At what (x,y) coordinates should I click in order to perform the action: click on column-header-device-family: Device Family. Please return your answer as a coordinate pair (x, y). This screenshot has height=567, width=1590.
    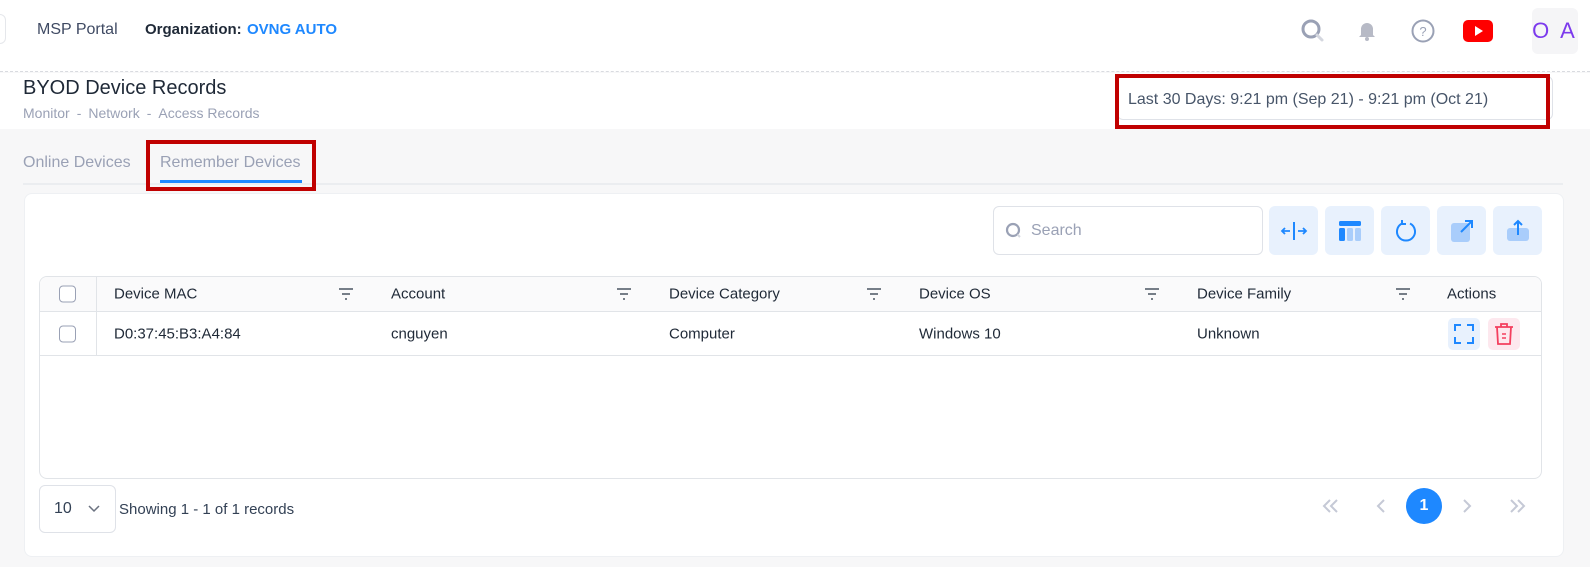
    Looking at the image, I should click on (1244, 294).